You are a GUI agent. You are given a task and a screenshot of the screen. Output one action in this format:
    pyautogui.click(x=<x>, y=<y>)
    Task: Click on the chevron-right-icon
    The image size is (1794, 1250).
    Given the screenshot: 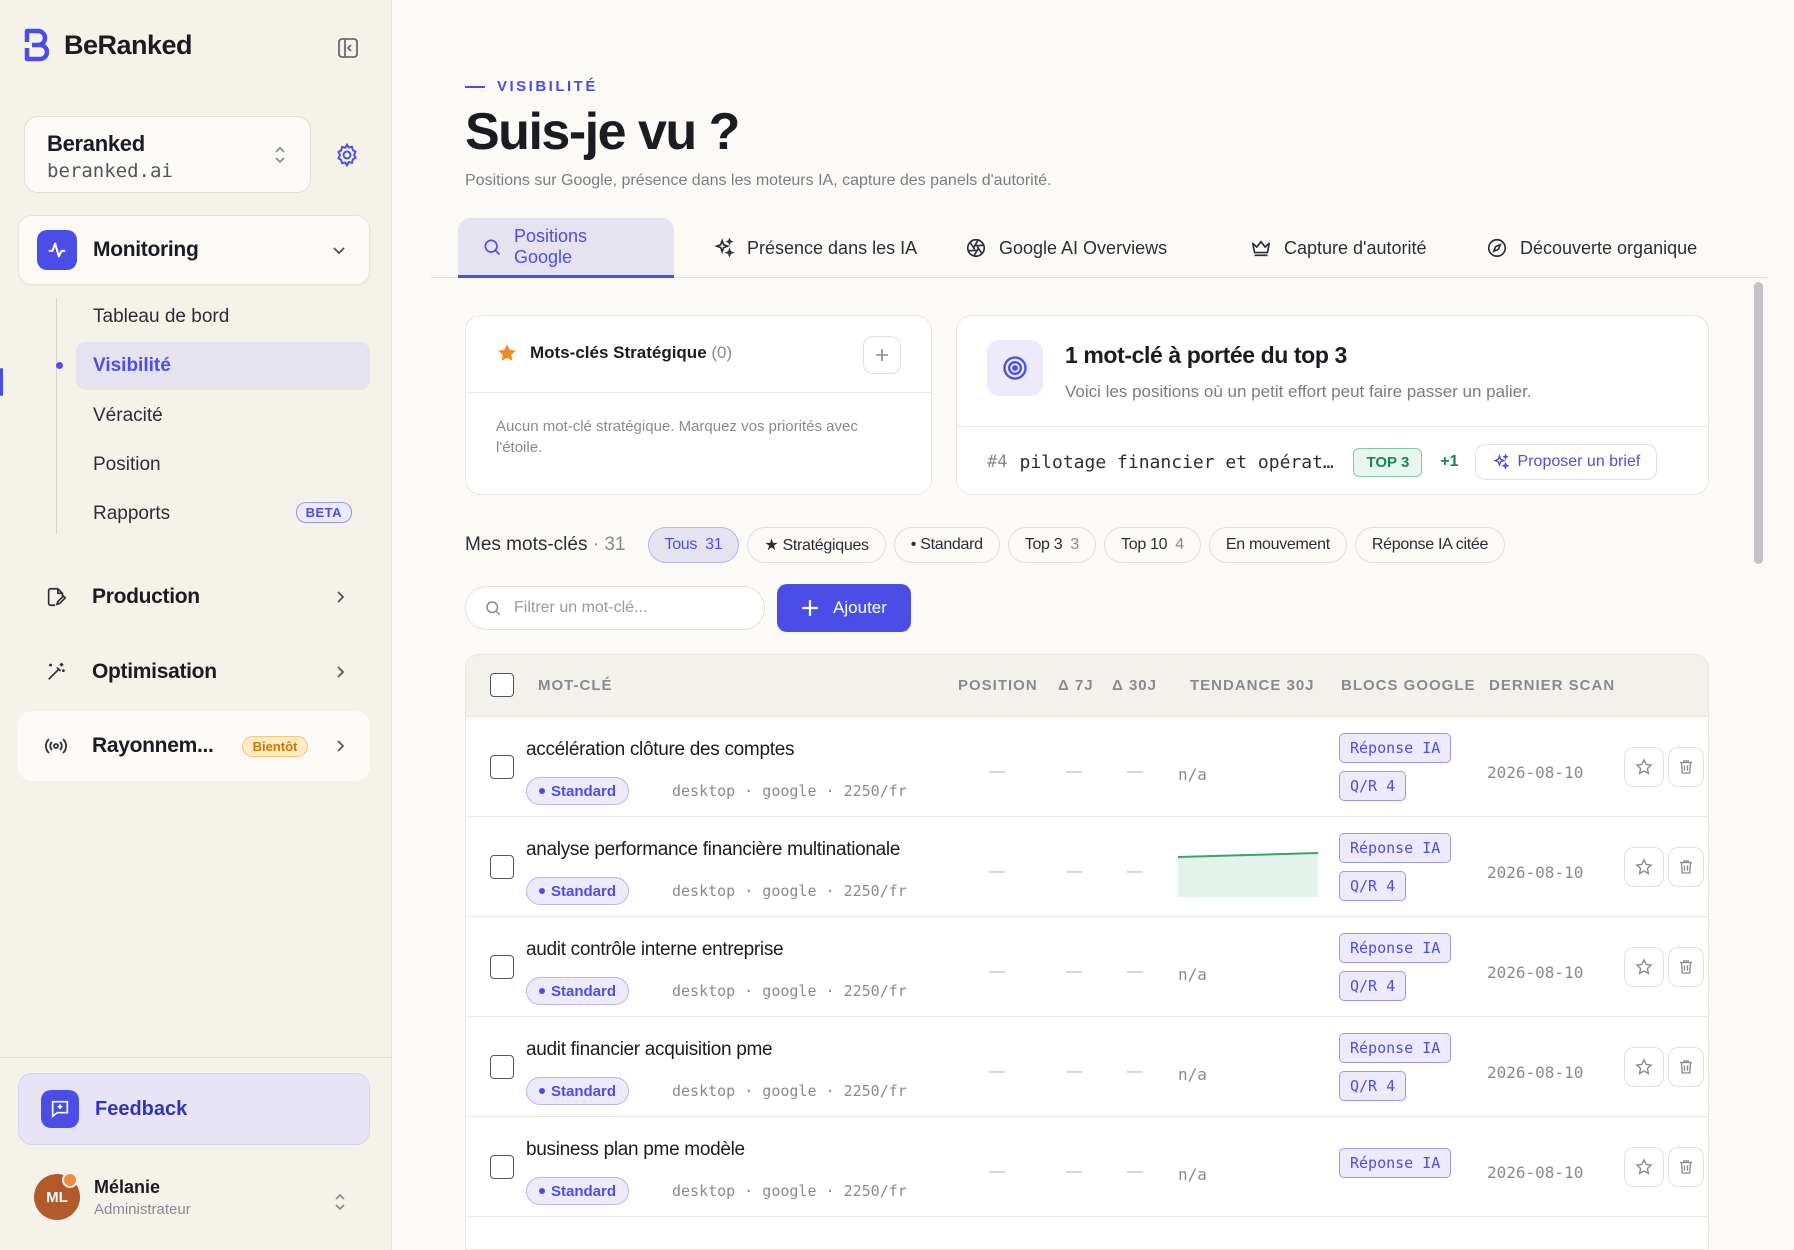 What is the action you would take?
    pyautogui.click(x=340, y=746)
    